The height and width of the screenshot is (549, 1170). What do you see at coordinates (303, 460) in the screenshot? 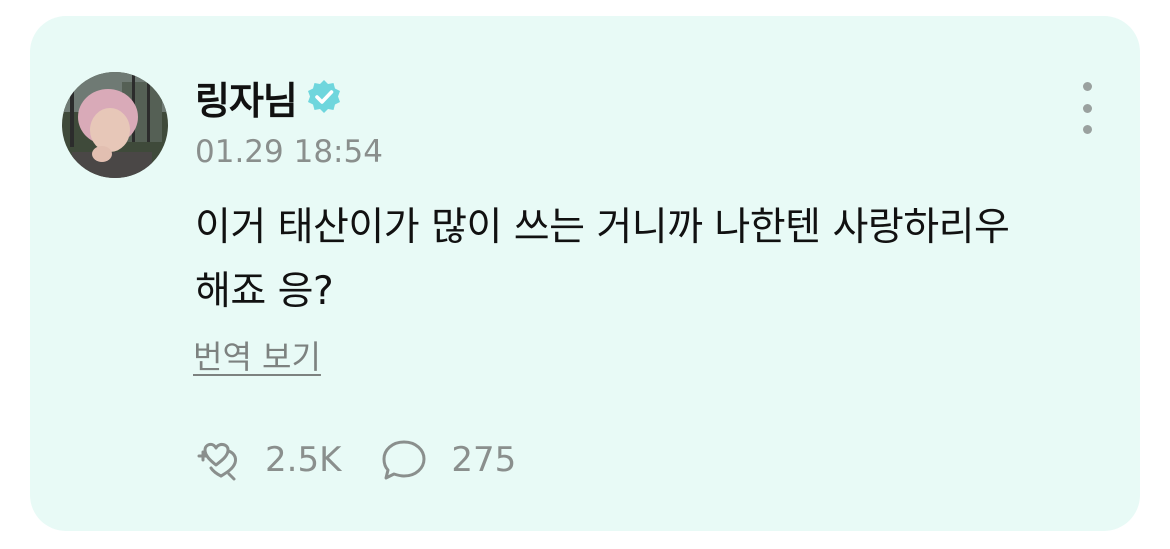
I see `like-count: 2.5K` at bounding box center [303, 460].